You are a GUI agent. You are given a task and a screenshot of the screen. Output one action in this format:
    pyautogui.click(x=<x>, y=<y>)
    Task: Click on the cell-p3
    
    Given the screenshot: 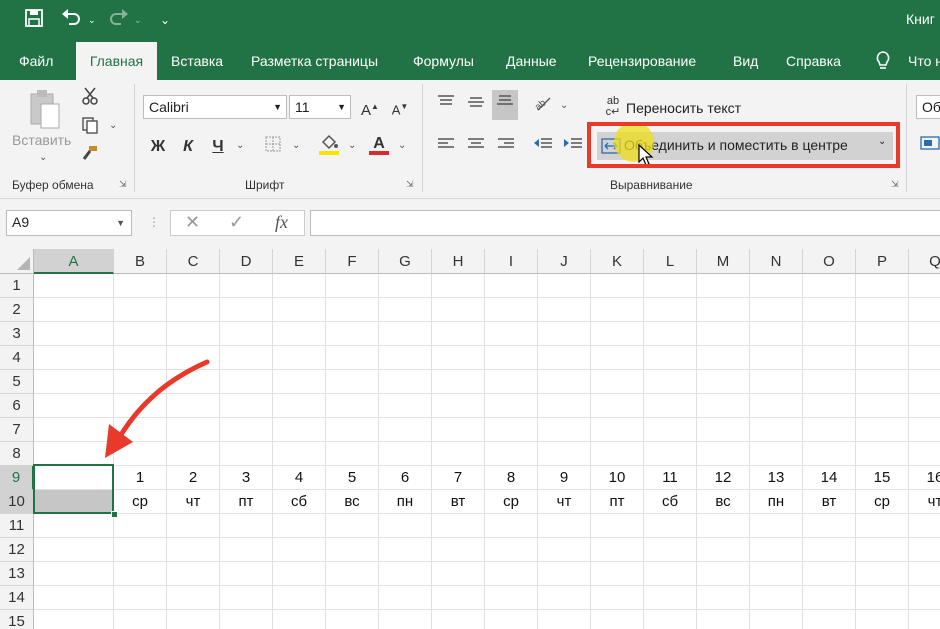 What is the action you would take?
    pyautogui.click(x=882, y=334)
    